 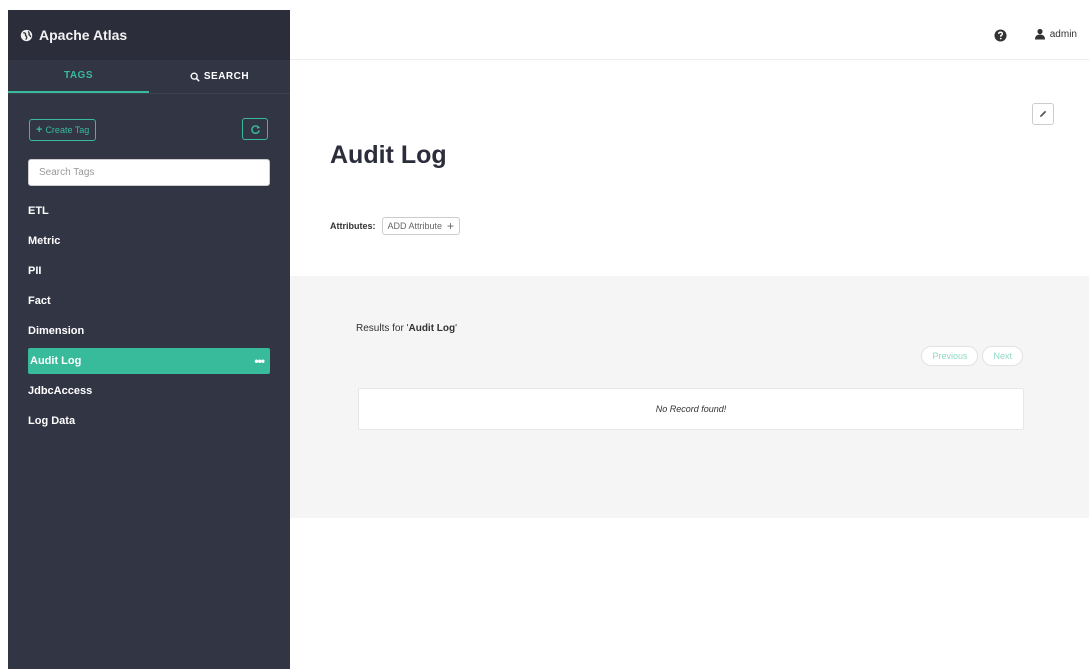 What do you see at coordinates (35, 271) in the screenshot?
I see `tag-label: PII` at bounding box center [35, 271].